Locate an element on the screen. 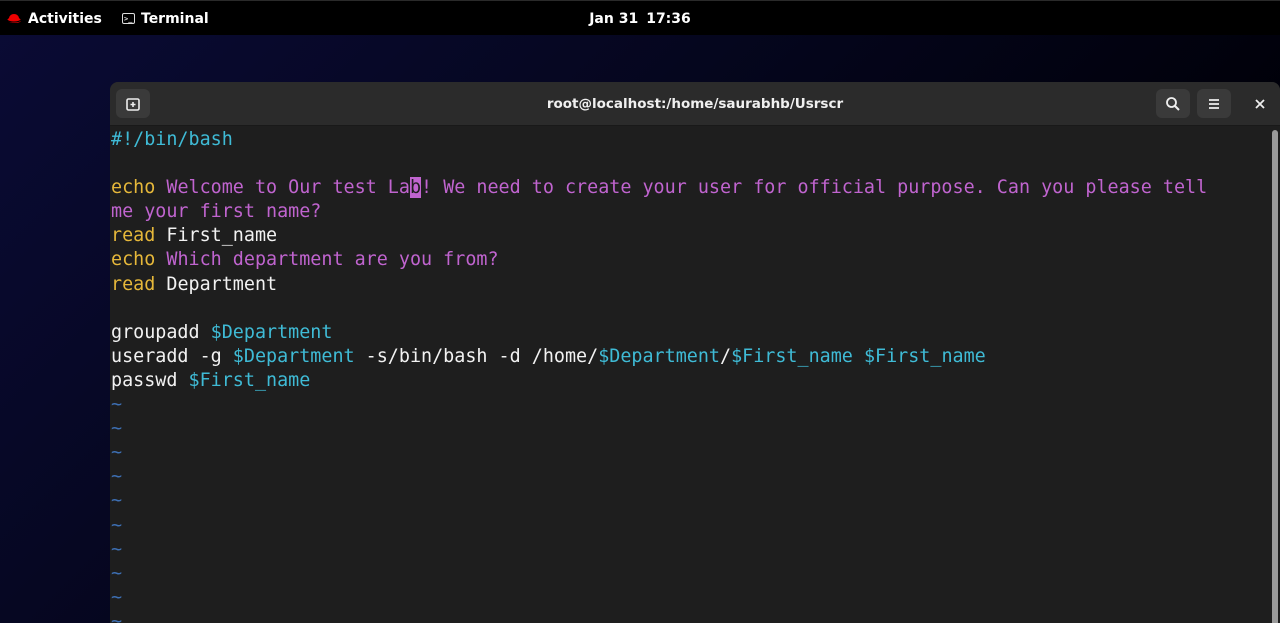 Image resolution: width=1280 pixels, height=623 pixels. window-title: root@localhost:/home/saurabhb/Usrscr is located at coordinates (695, 104).